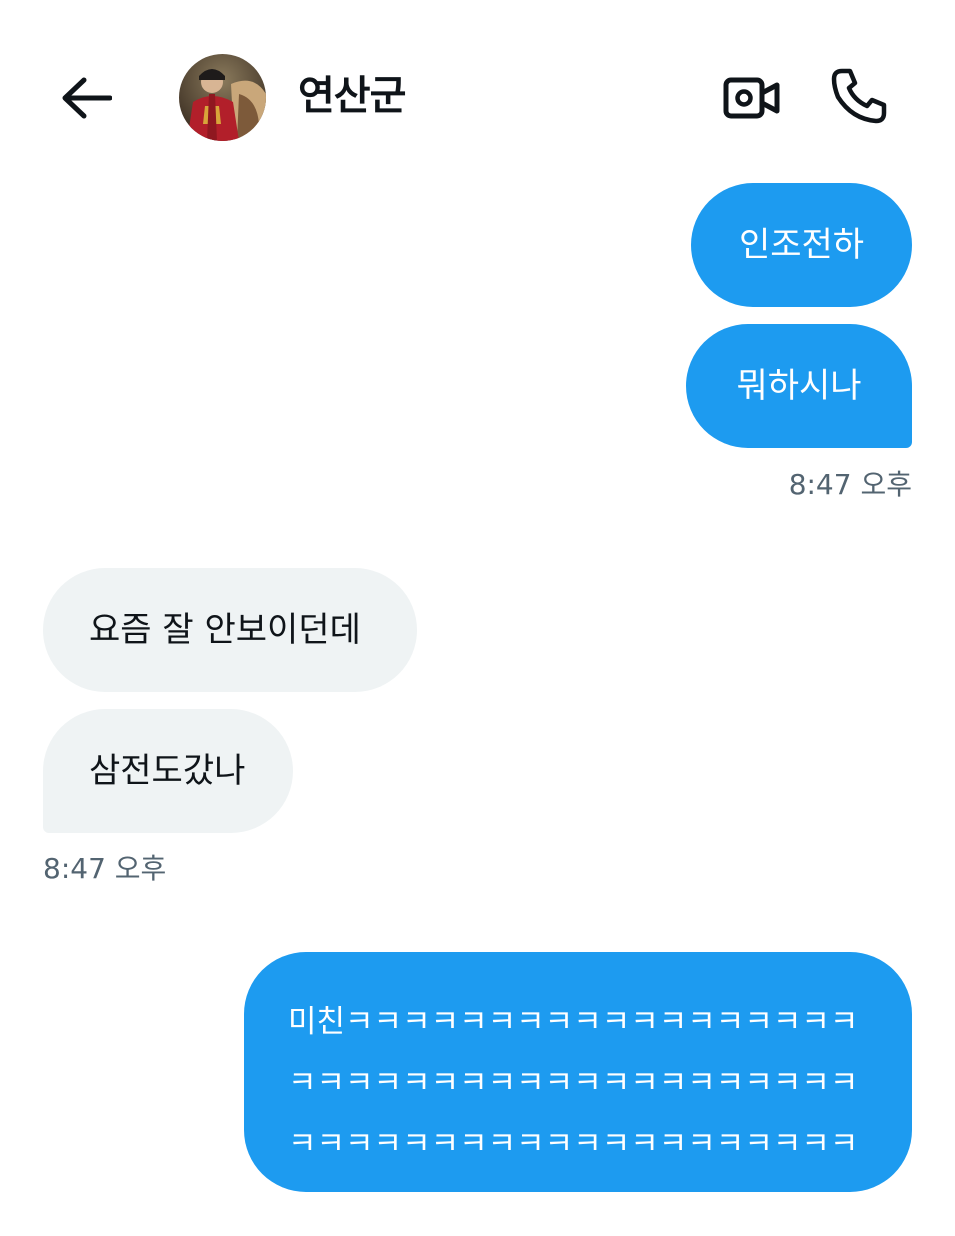 The width and height of the screenshot is (955, 1236). I want to click on message-bubble-sent: 뭐하시나, so click(799, 386).